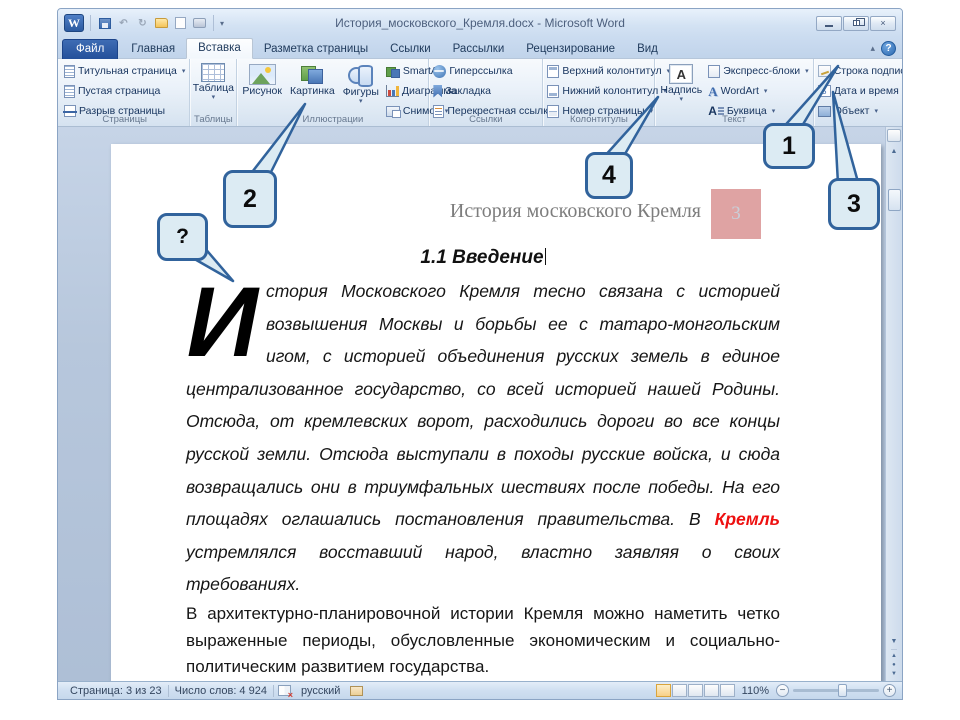 This screenshot has height=720, width=960. I want to click on tab-references: Ссылки, so click(410, 49).